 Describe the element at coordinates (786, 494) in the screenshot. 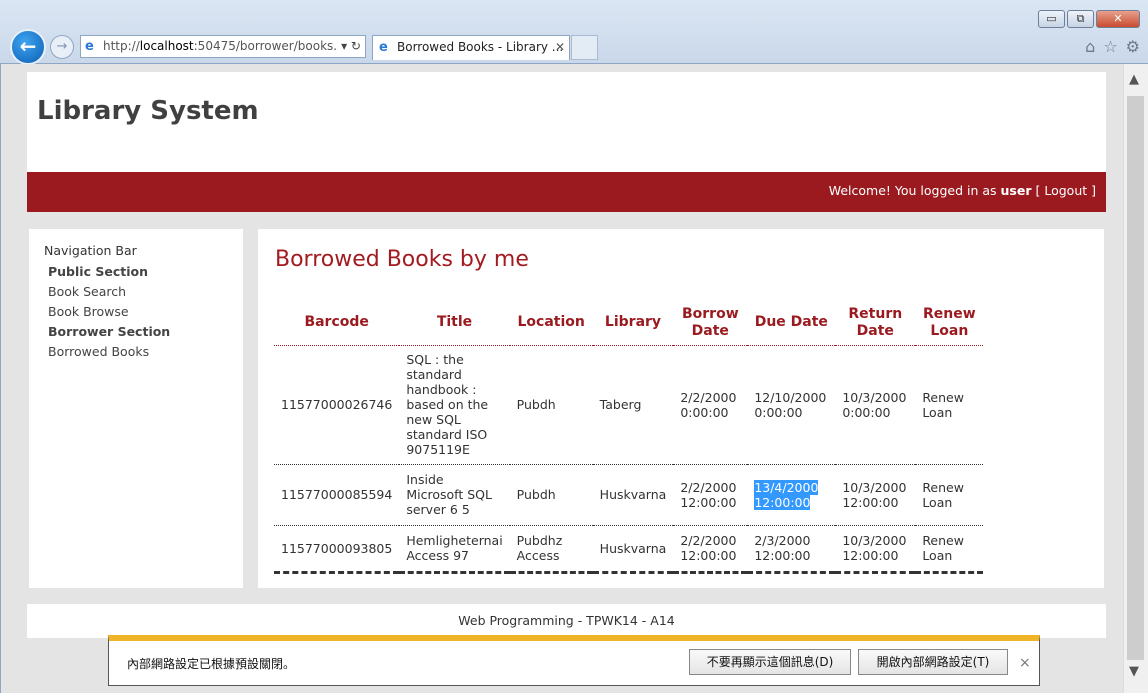

I see `selected-text: 13/4/2000 12:00:00` at that location.